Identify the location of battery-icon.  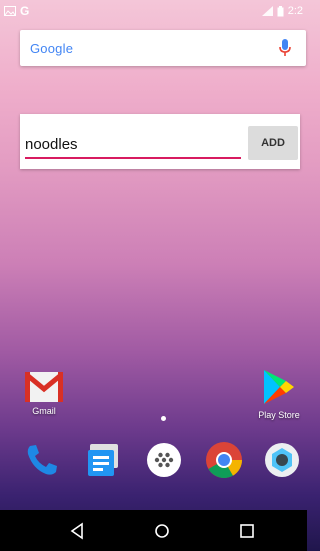
(280, 10).